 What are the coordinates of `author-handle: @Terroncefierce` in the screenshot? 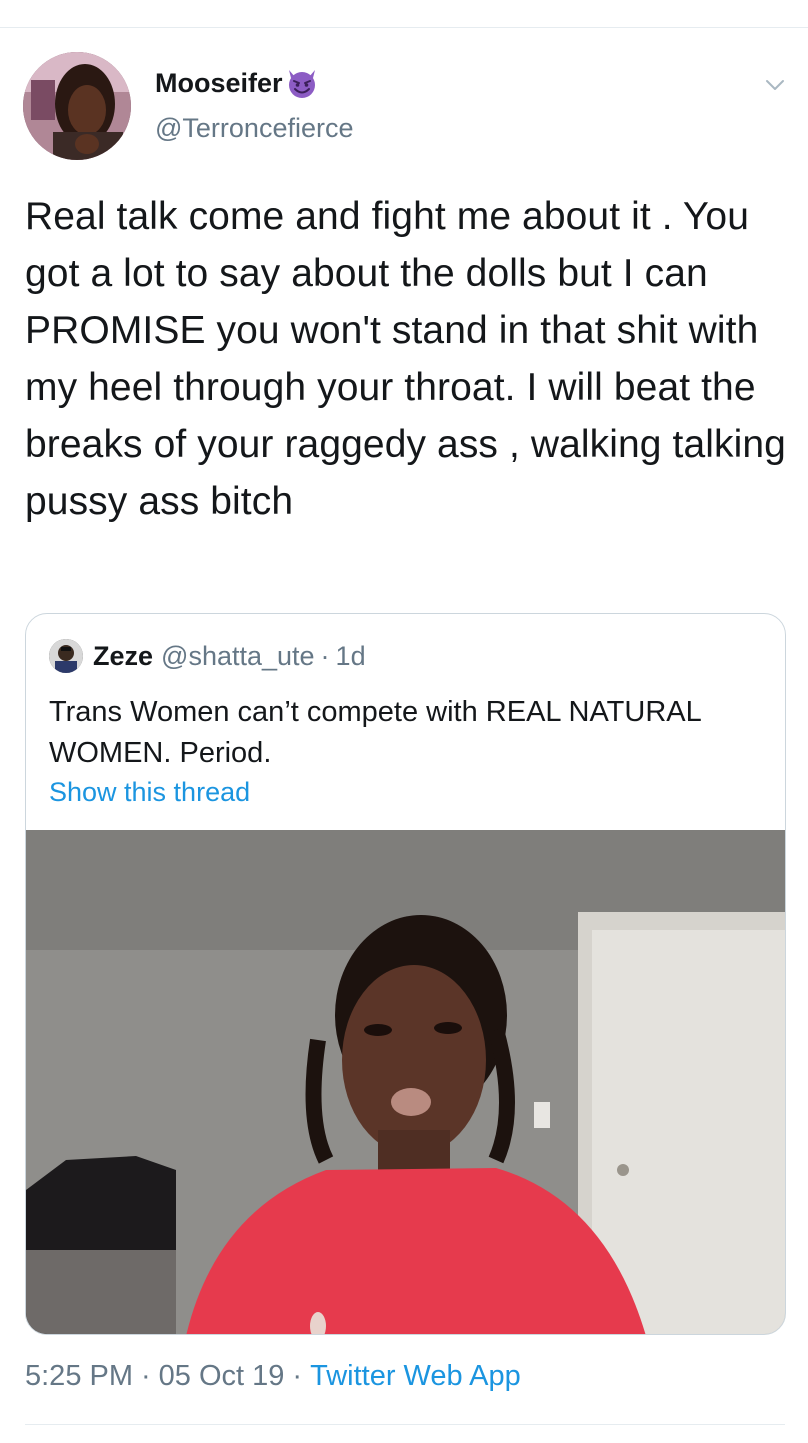 It's located at (254, 128).